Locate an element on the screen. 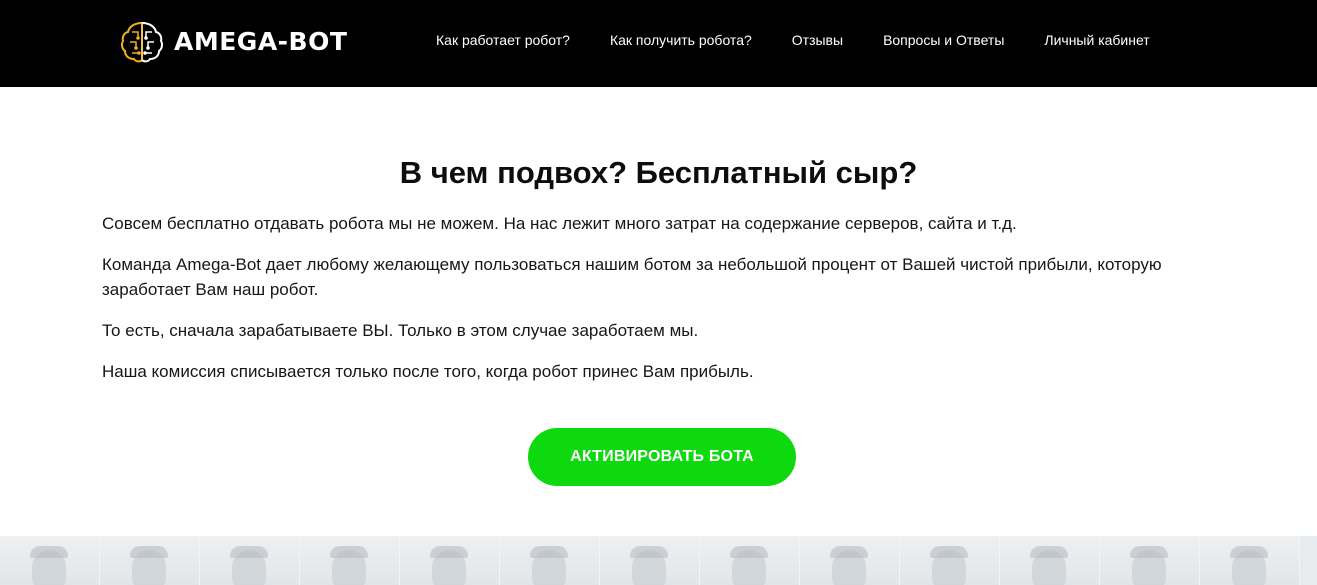 The height and width of the screenshot is (585, 1317). logo-text: AMEGA-BOT is located at coordinates (261, 41).